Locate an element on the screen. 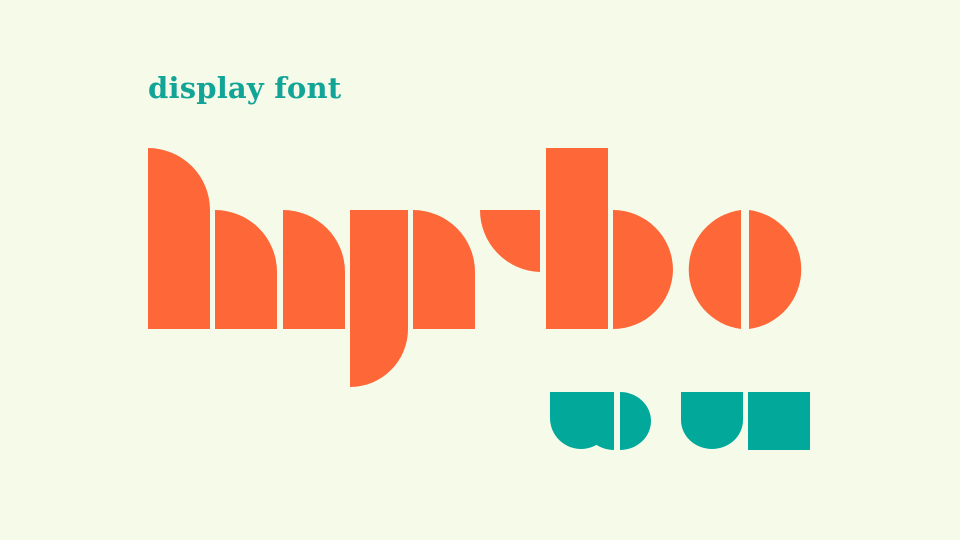  glyph-y is located at coordinates (345, 298).